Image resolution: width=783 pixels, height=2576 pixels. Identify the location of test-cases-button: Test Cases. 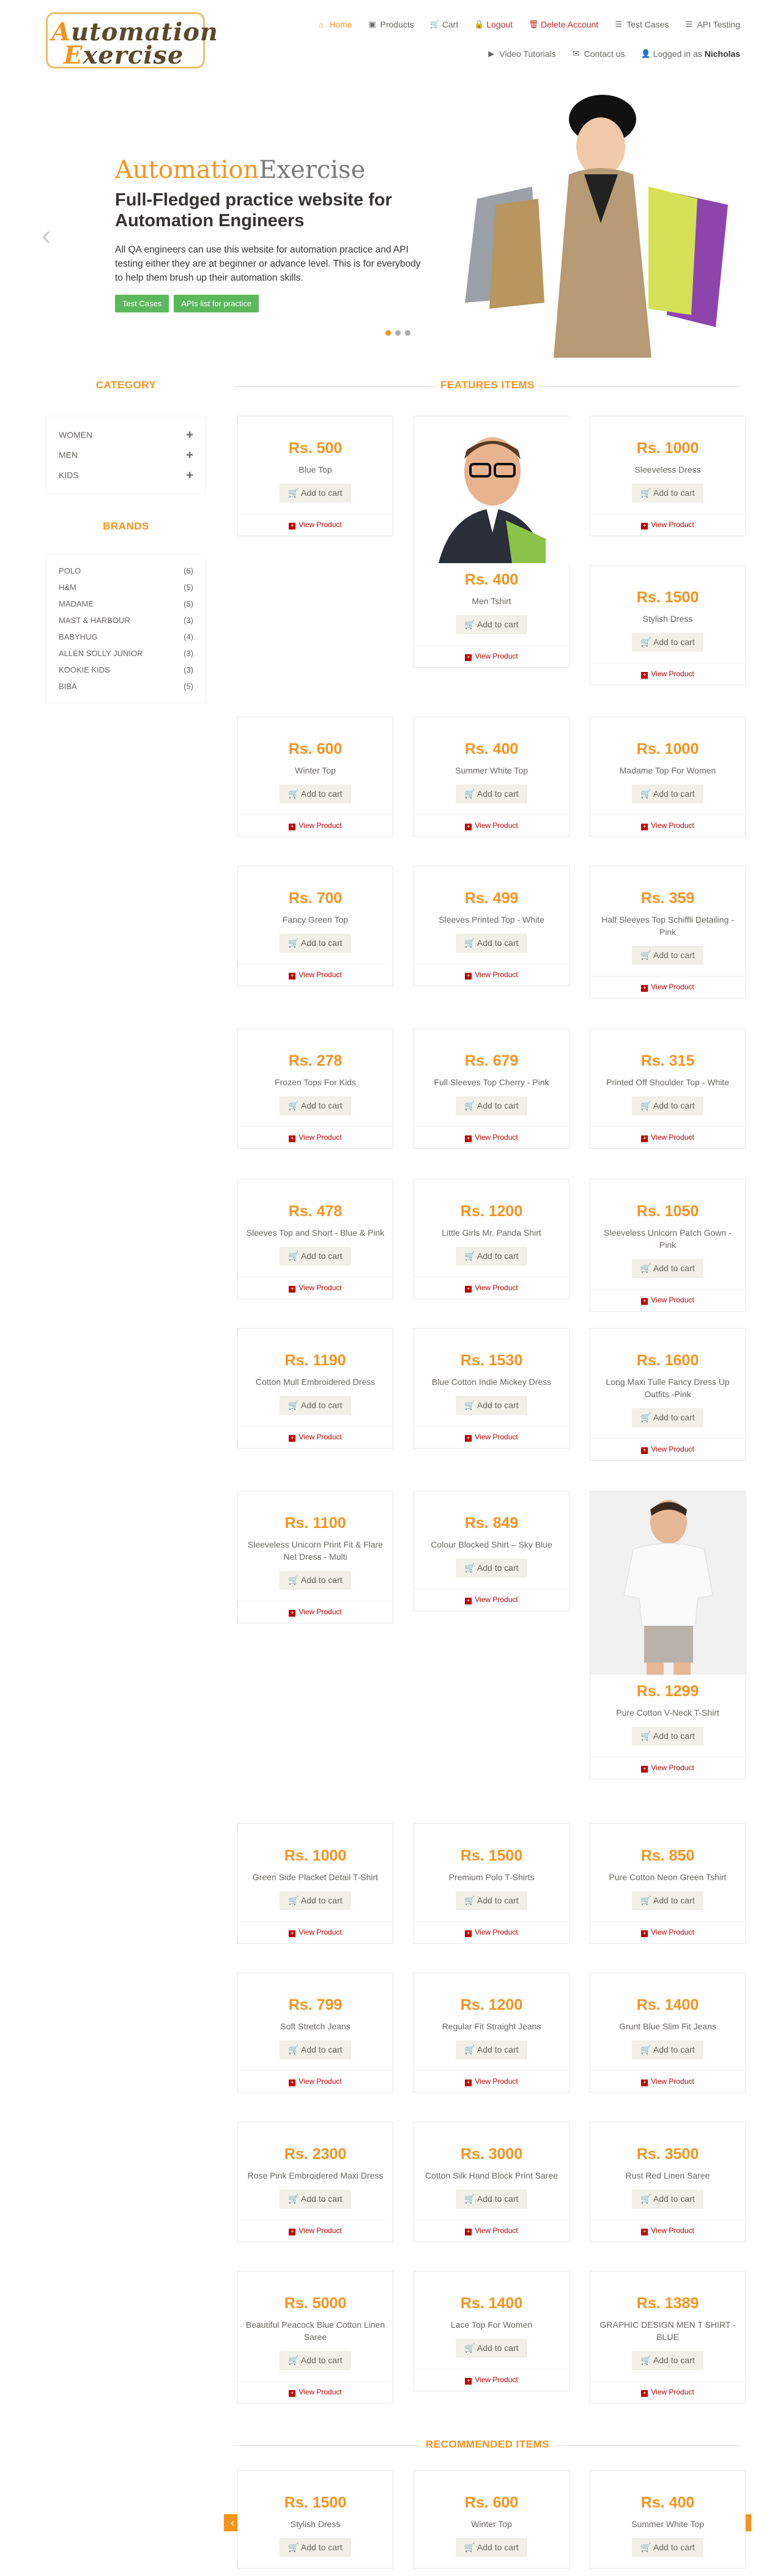
(142, 303).